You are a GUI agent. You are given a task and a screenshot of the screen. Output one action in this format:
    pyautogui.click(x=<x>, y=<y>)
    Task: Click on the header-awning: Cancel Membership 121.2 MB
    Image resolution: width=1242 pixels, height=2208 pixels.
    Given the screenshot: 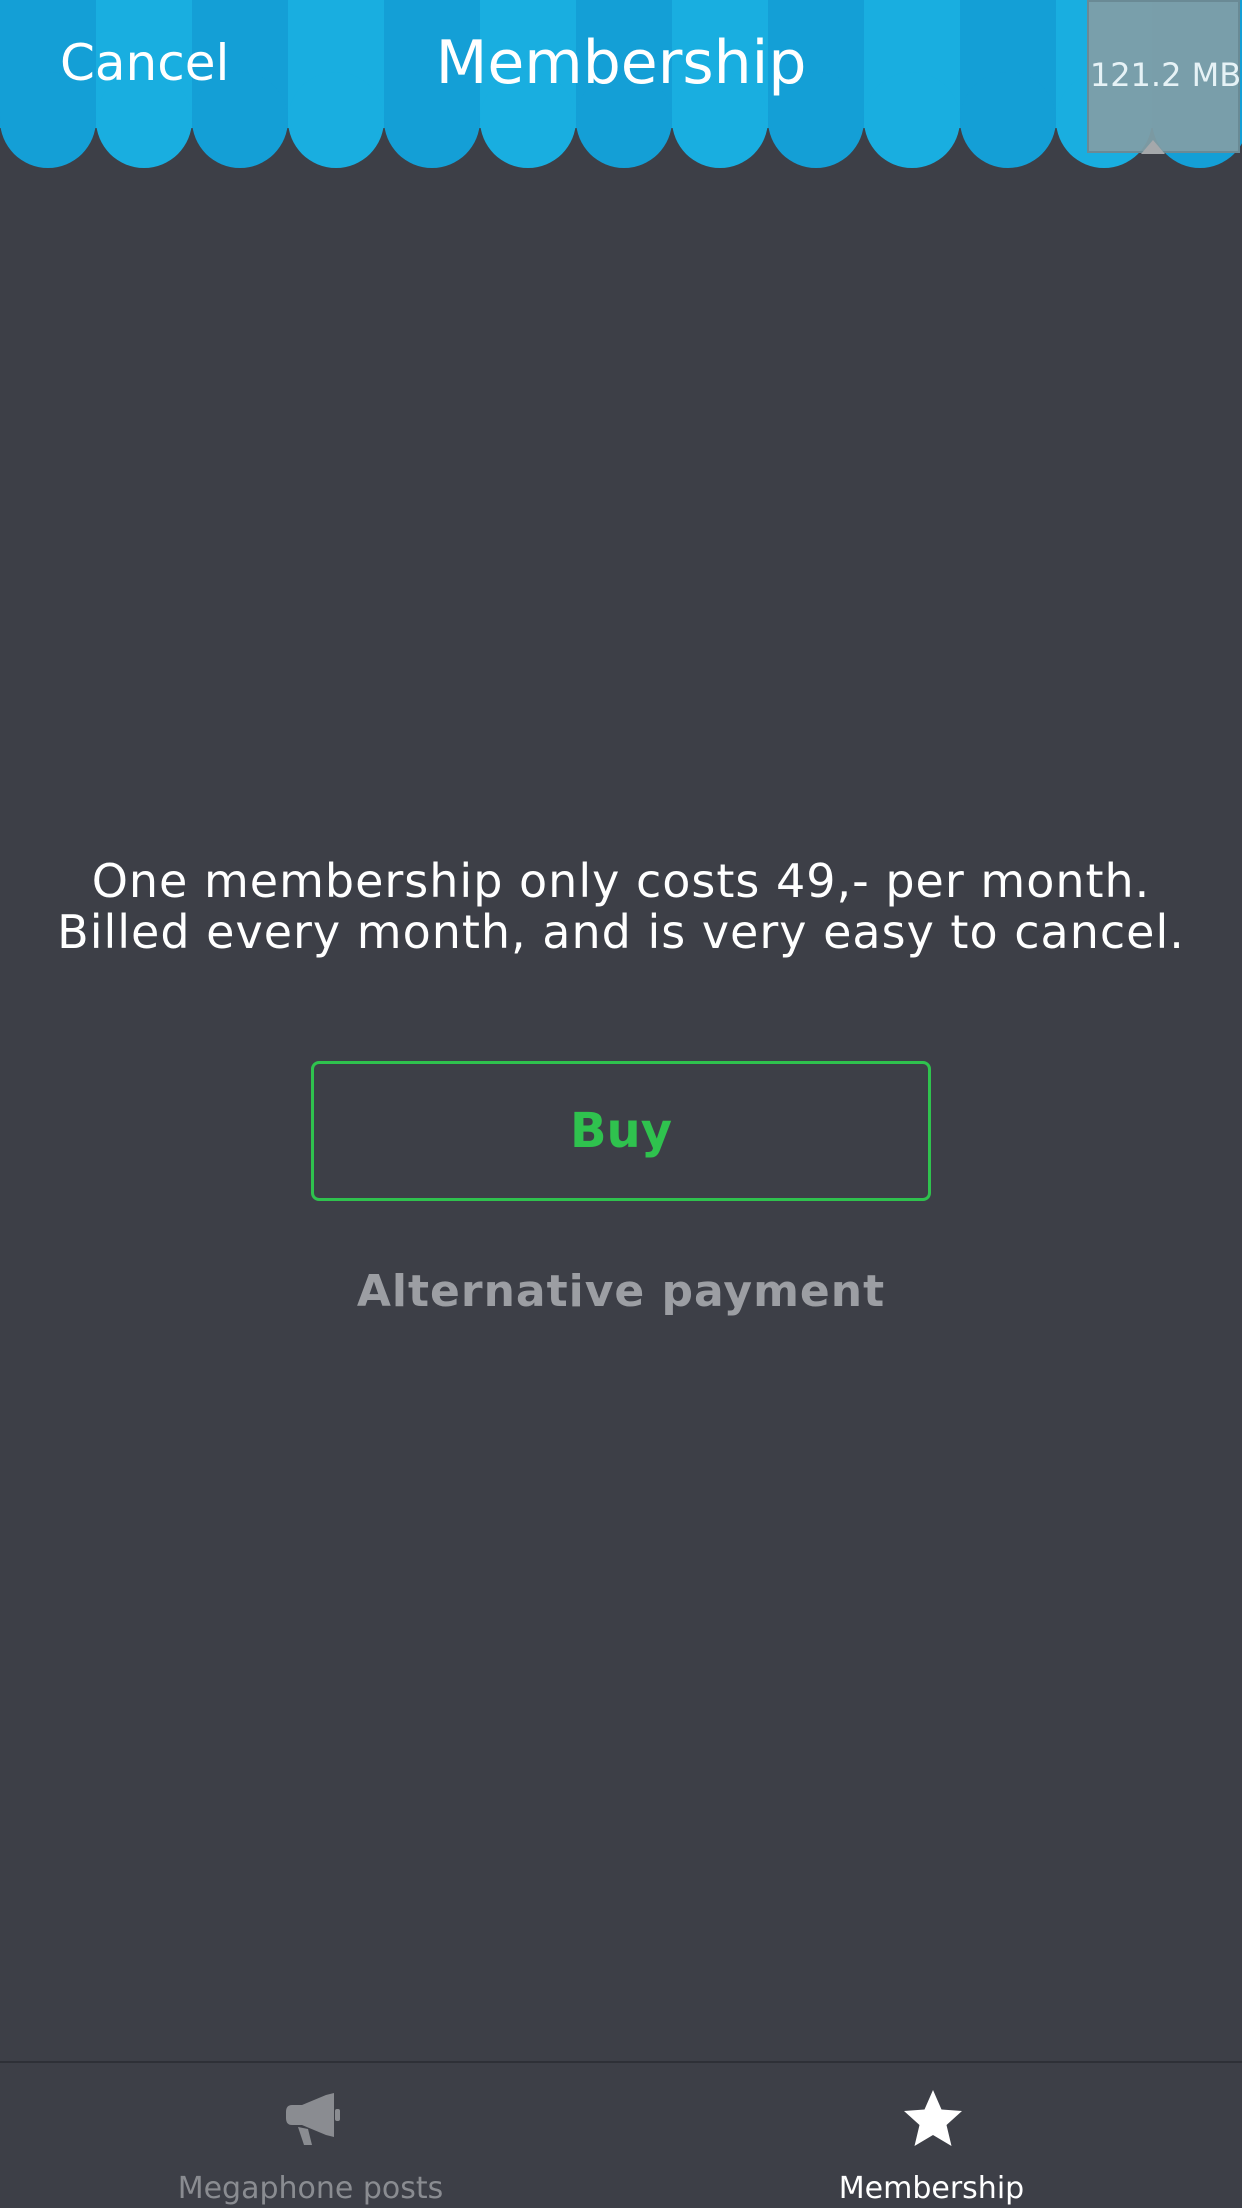 What is the action you would take?
    pyautogui.click(x=621, y=85)
    